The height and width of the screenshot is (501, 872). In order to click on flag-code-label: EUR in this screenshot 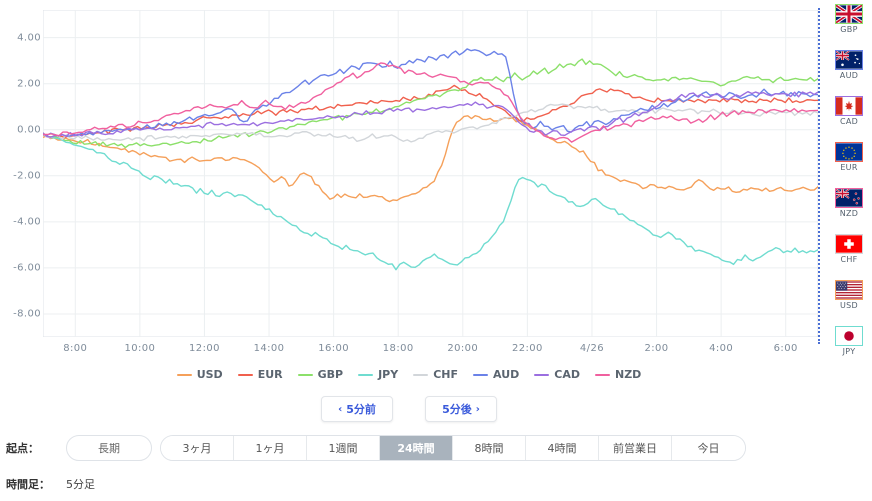, I will do `click(849, 167)`.